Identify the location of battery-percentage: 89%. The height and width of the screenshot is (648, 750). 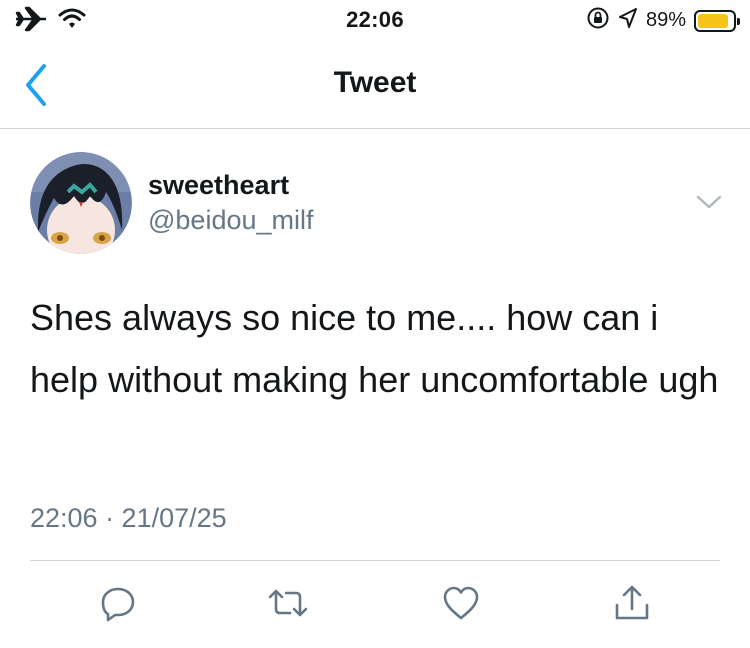
(665, 20).